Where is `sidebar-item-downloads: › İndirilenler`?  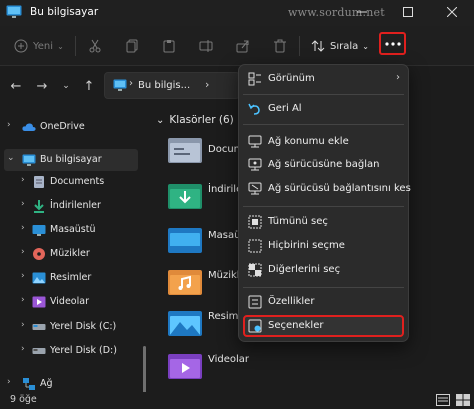 sidebar-item-downloads: › İndirilenler is located at coordinates (71, 206).